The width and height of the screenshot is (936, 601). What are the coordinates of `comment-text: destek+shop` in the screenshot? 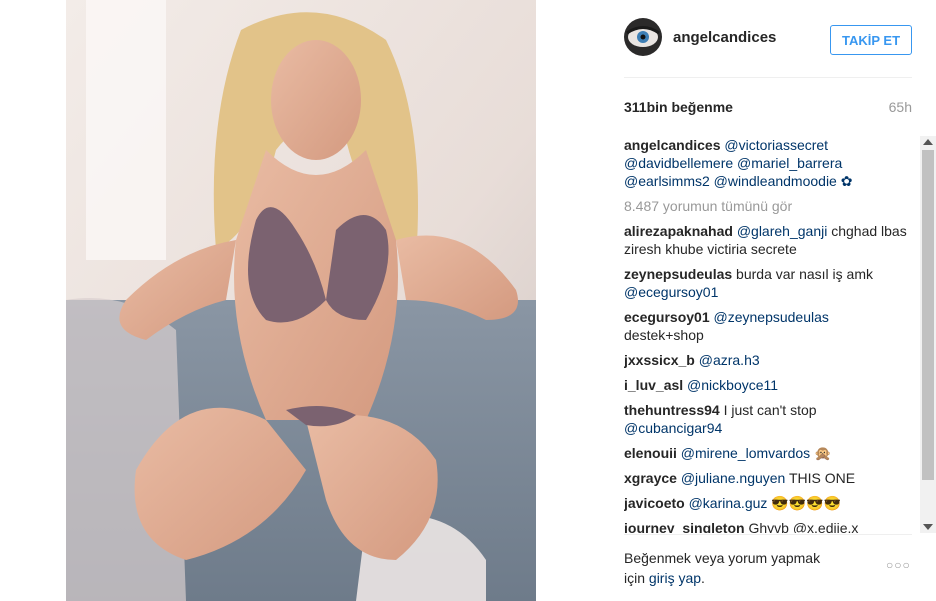 It's located at (664, 335).